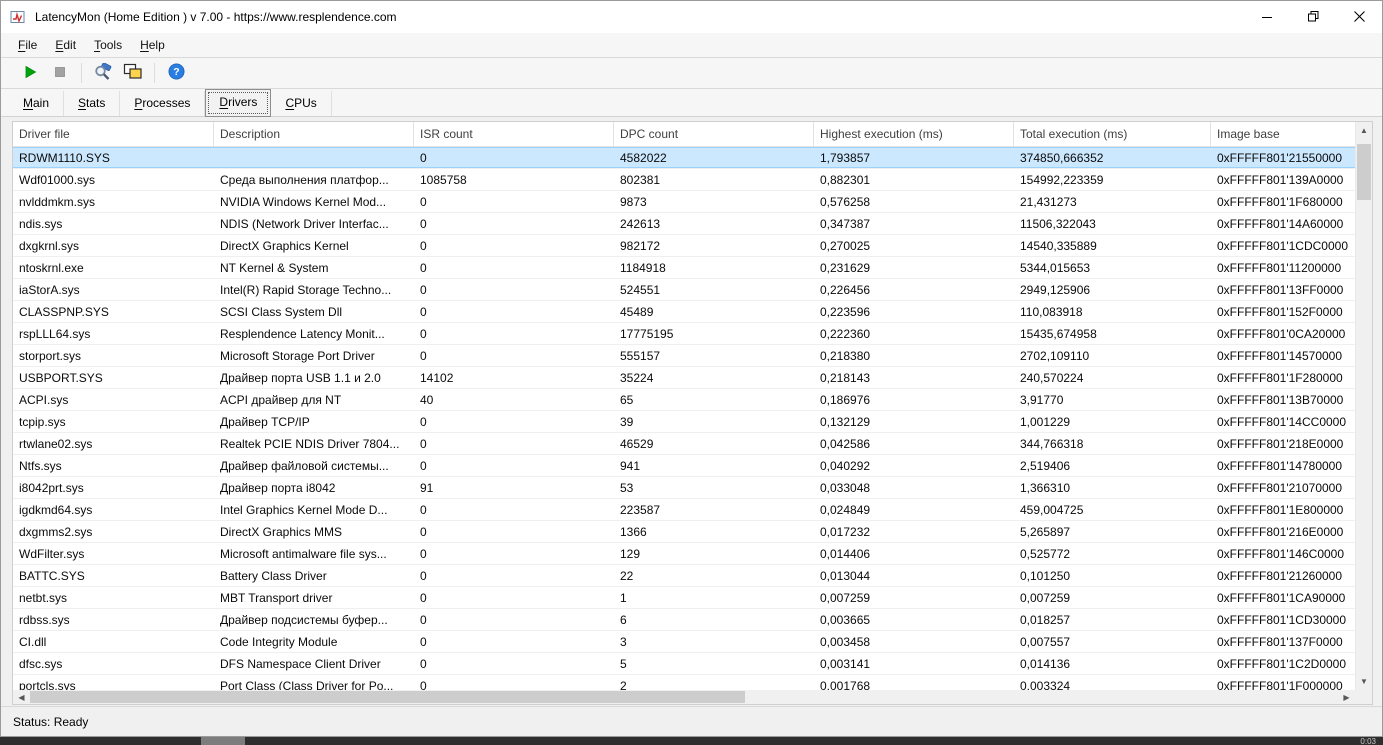 The image size is (1383, 745). I want to click on cell: 1085758, so click(443, 179).